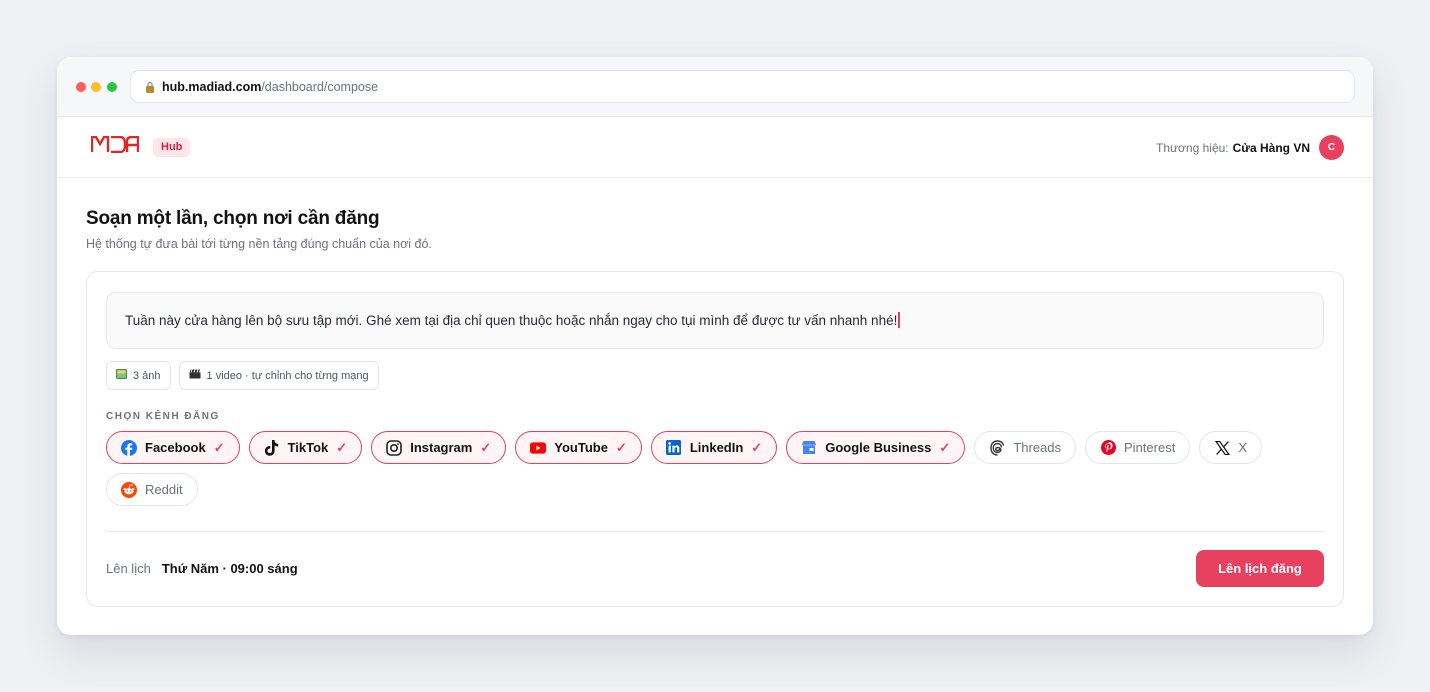 Image resolution: width=1430 pixels, height=692 pixels. I want to click on minimize-window-dot, so click(96, 87).